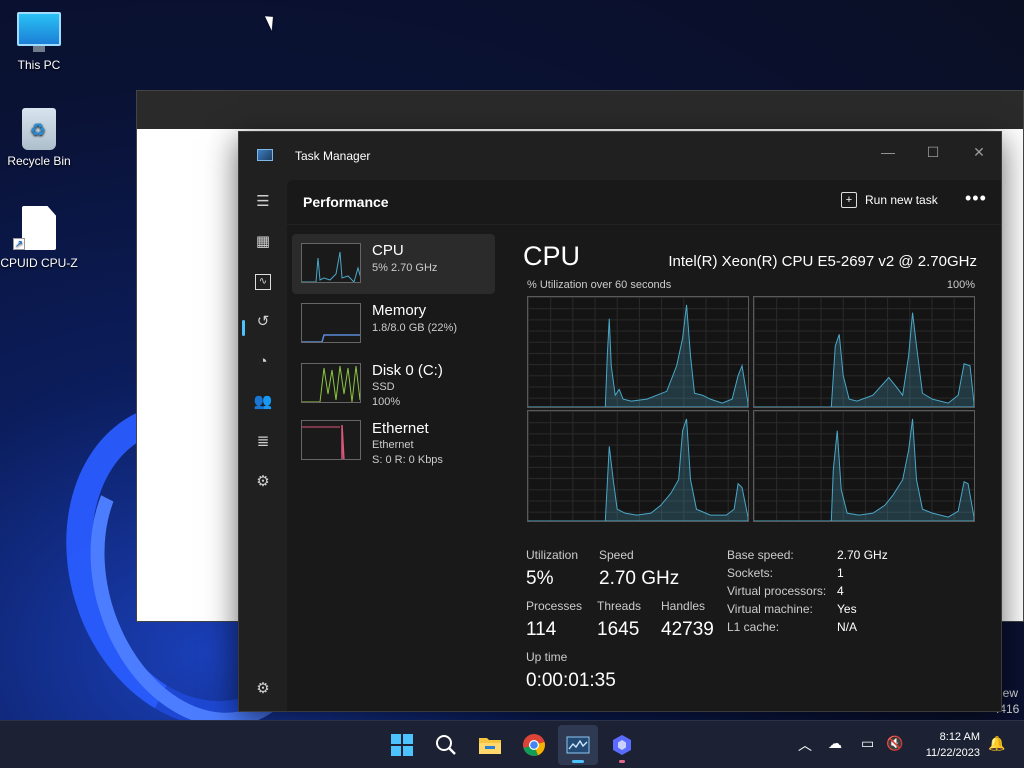  Describe the element at coordinates (953, 745) in the screenshot. I see `system-clock: 8:12 AM 11/22/2023` at that location.